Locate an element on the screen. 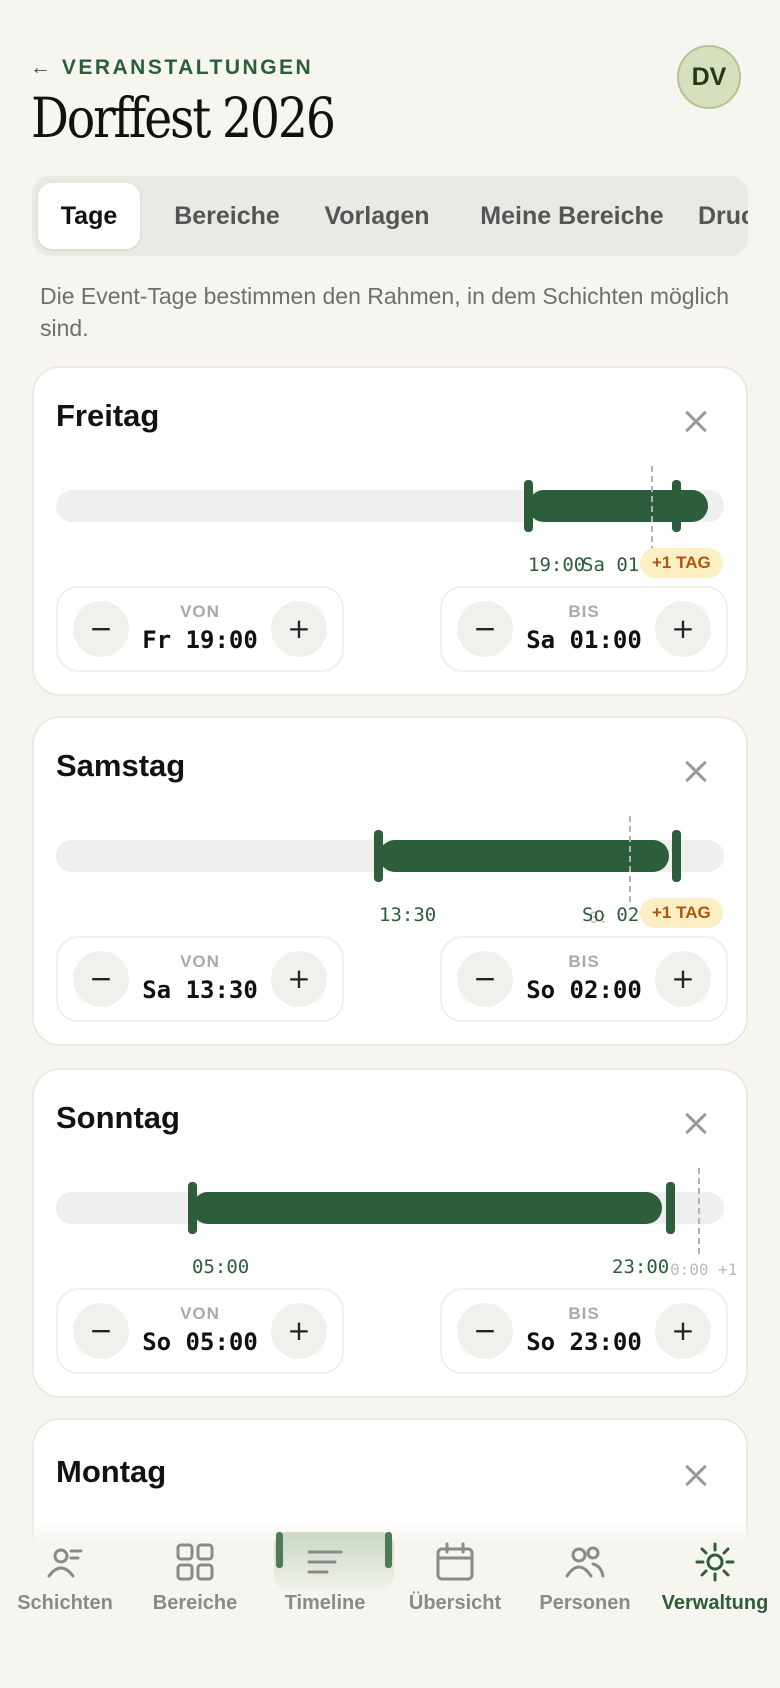 The height and width of the screenshot is (1688, 780). header: ← VERANSTALTUNGEN Dorffest 2026 DV is located at coordinates (390, 80).